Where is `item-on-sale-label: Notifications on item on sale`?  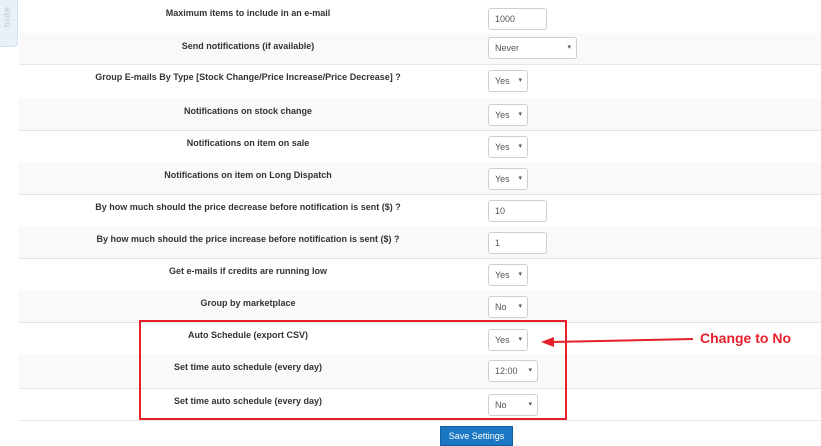
item-on-sale-label: Notifications on item on sale is located at coordinates (248, 143).